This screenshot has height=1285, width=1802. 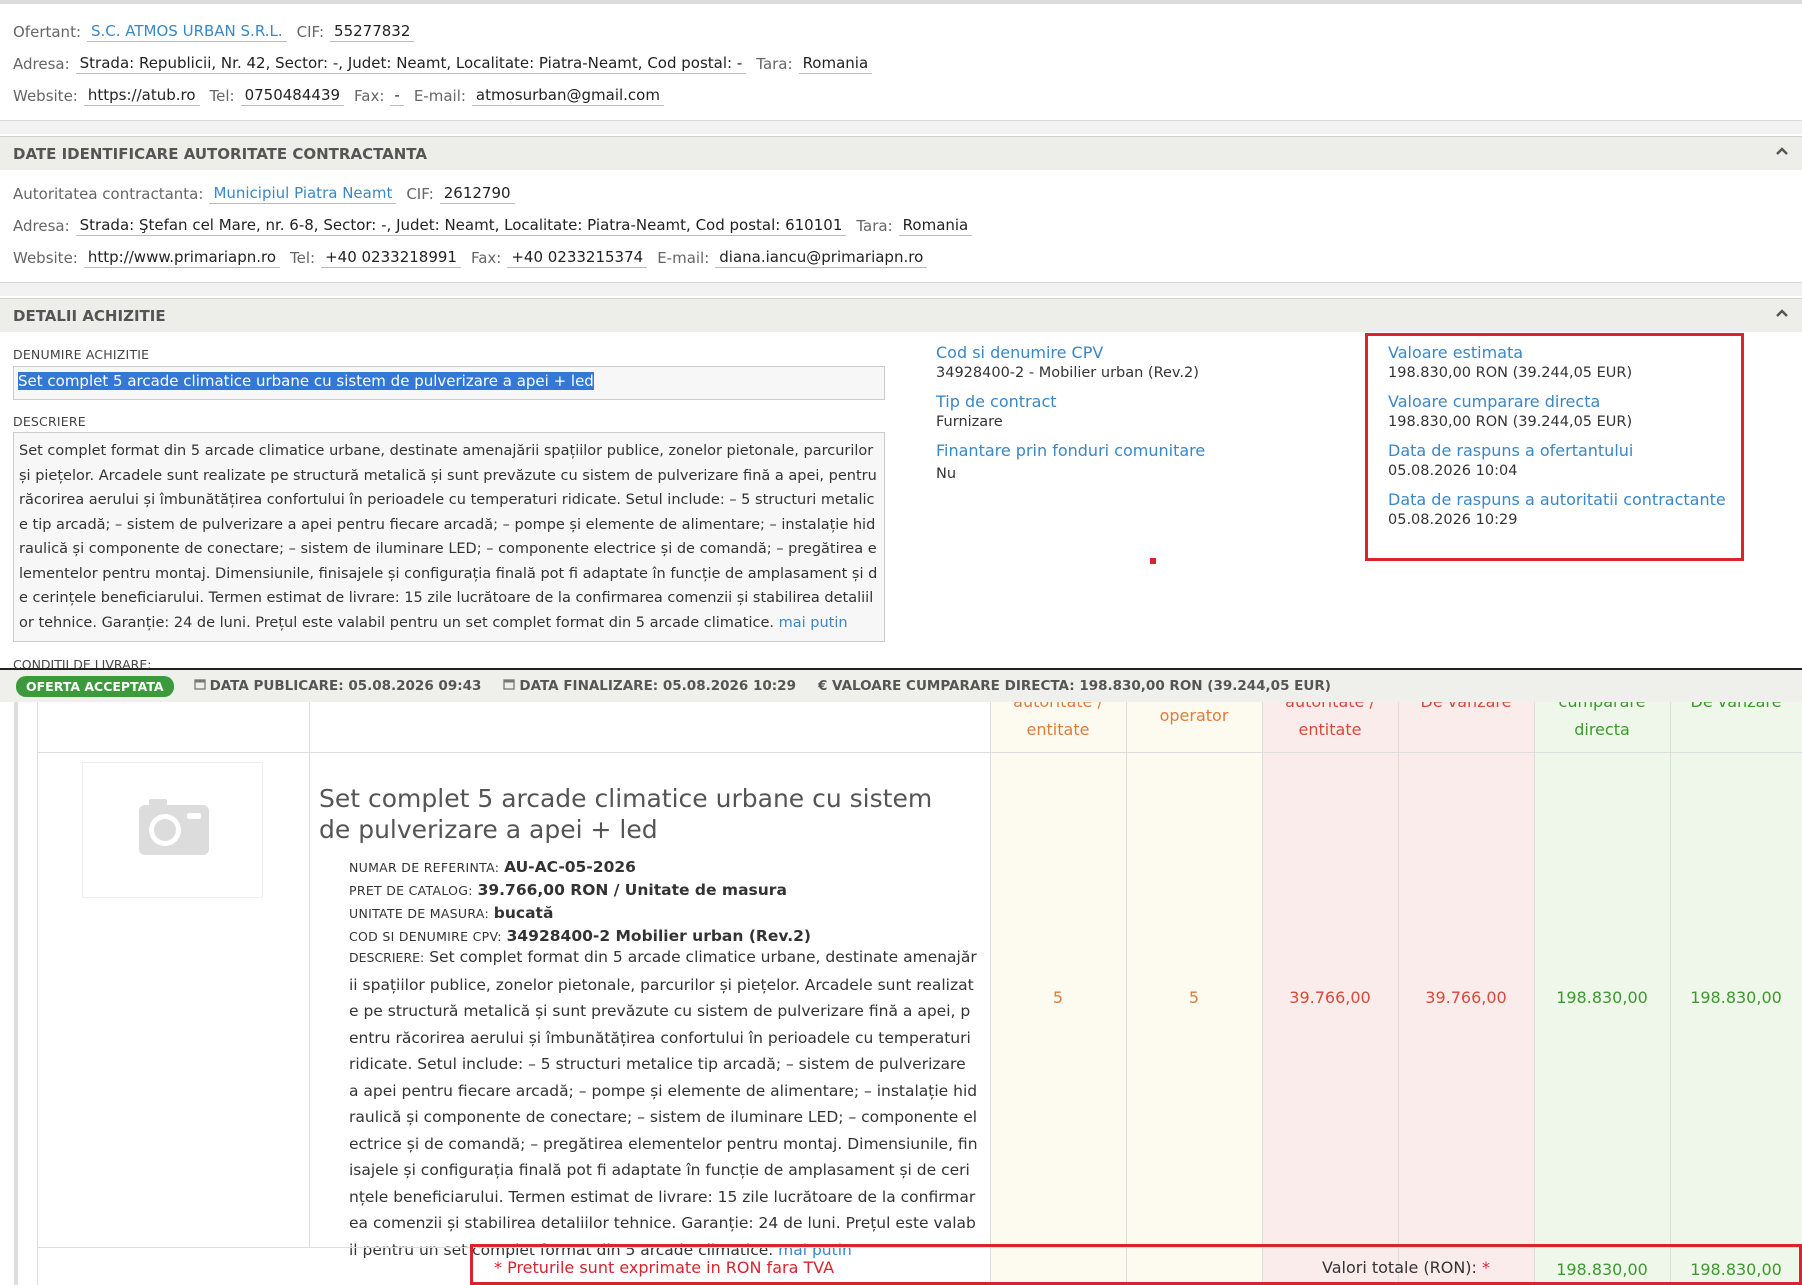 I want to click on finantare-block: Finantare prin fonduri comunitare Nu, so click(x=1070, y=462).